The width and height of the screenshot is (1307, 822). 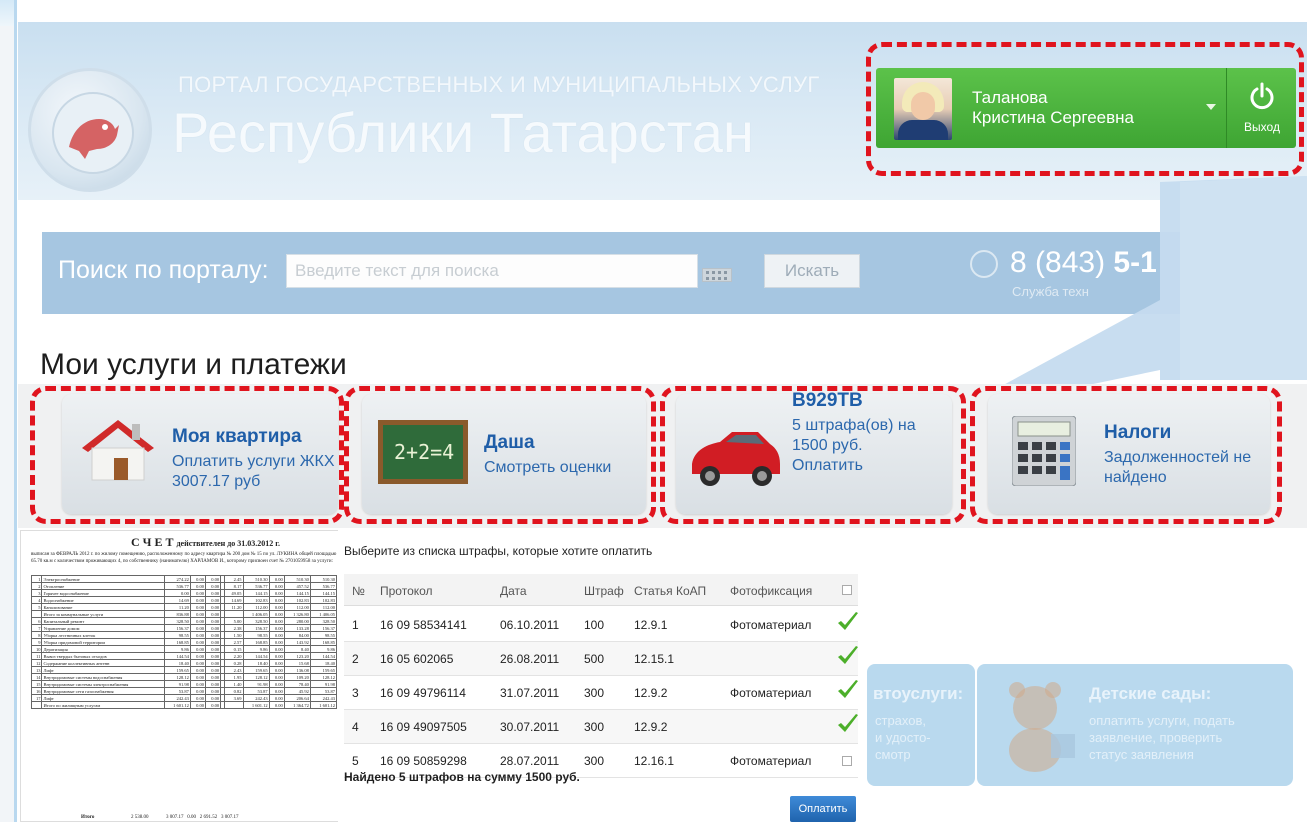 What do you see at coordinates (36, 670) in the screenshot?
I see `invoice-cell: 13` at bounding box center [36, 670].